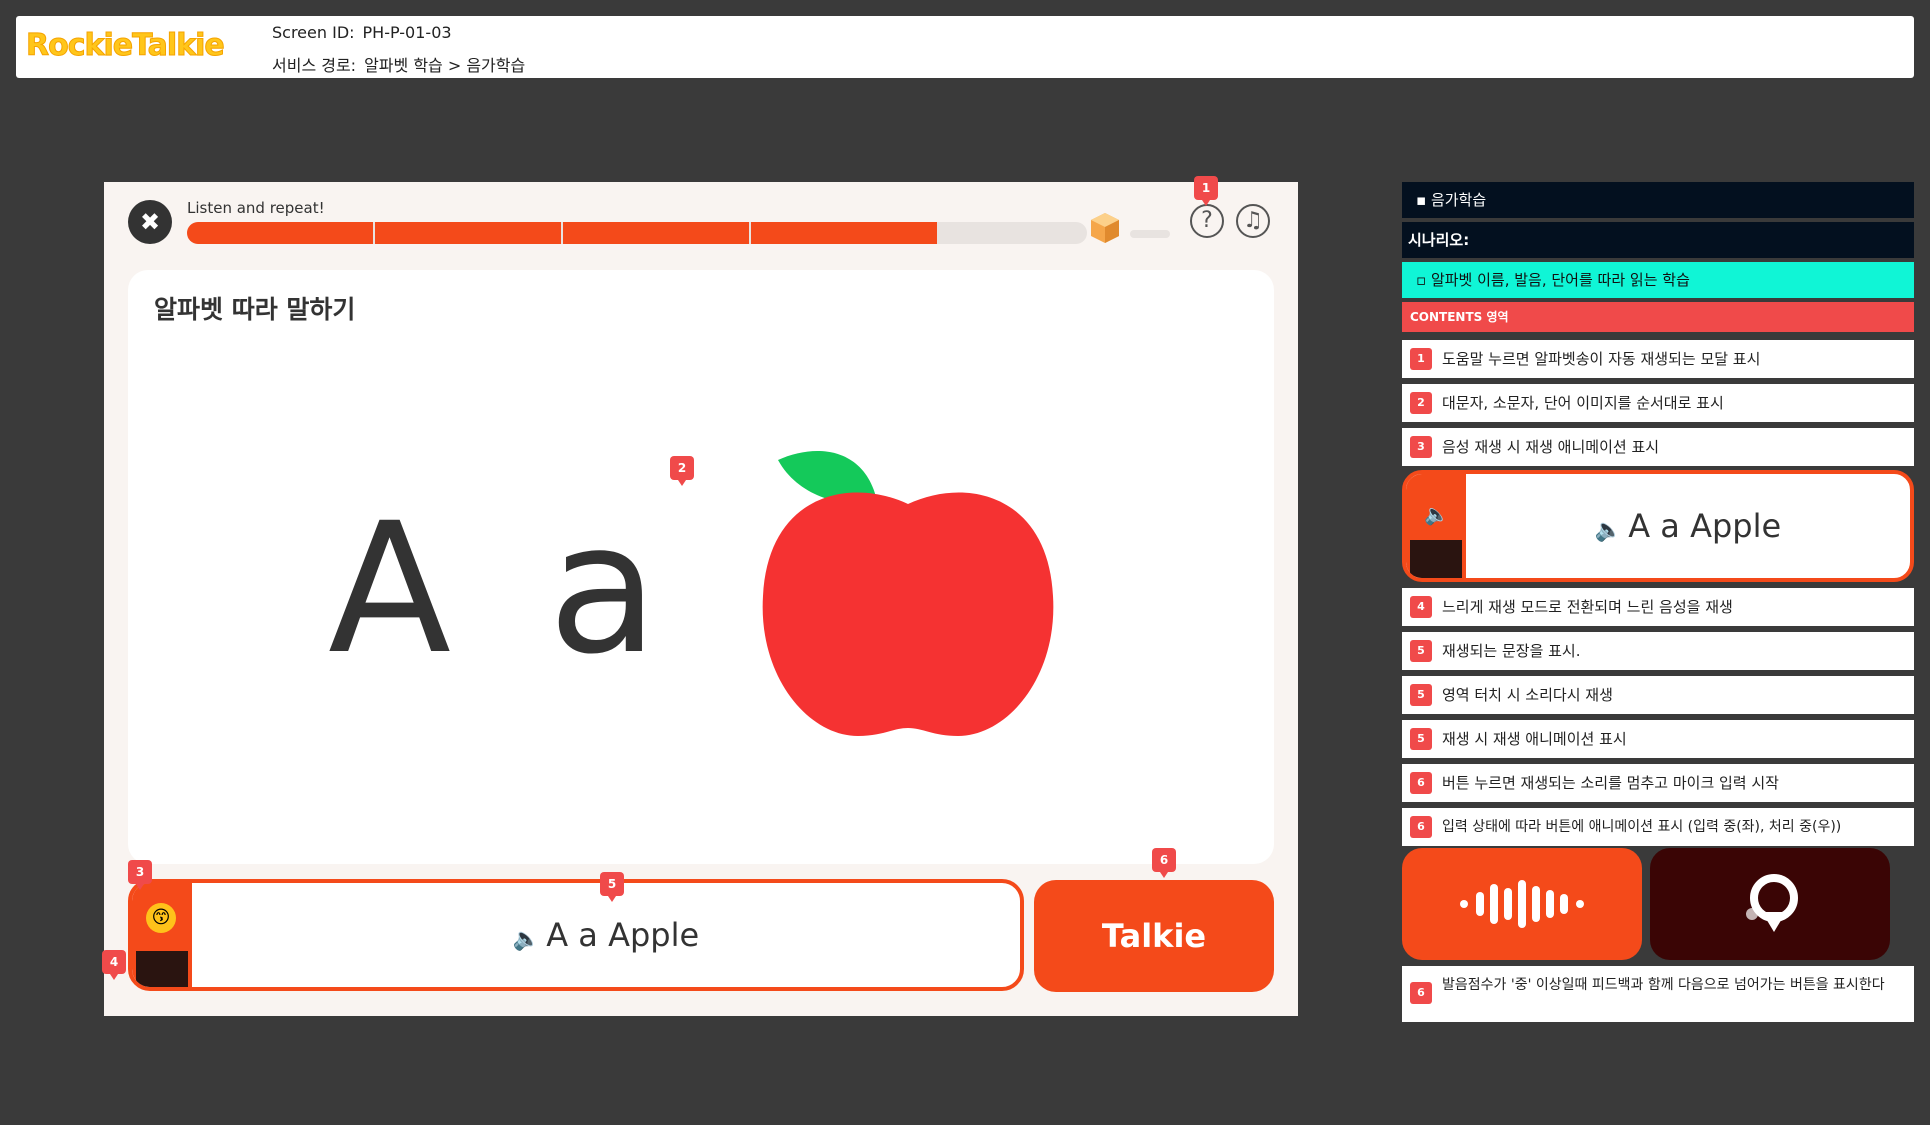 The height and width of the screenshot is (1125, 1930). I want to click on item-text: 대문자, 소문자, 단어 이미지를 순서대로 표시, so click(1583, 403).